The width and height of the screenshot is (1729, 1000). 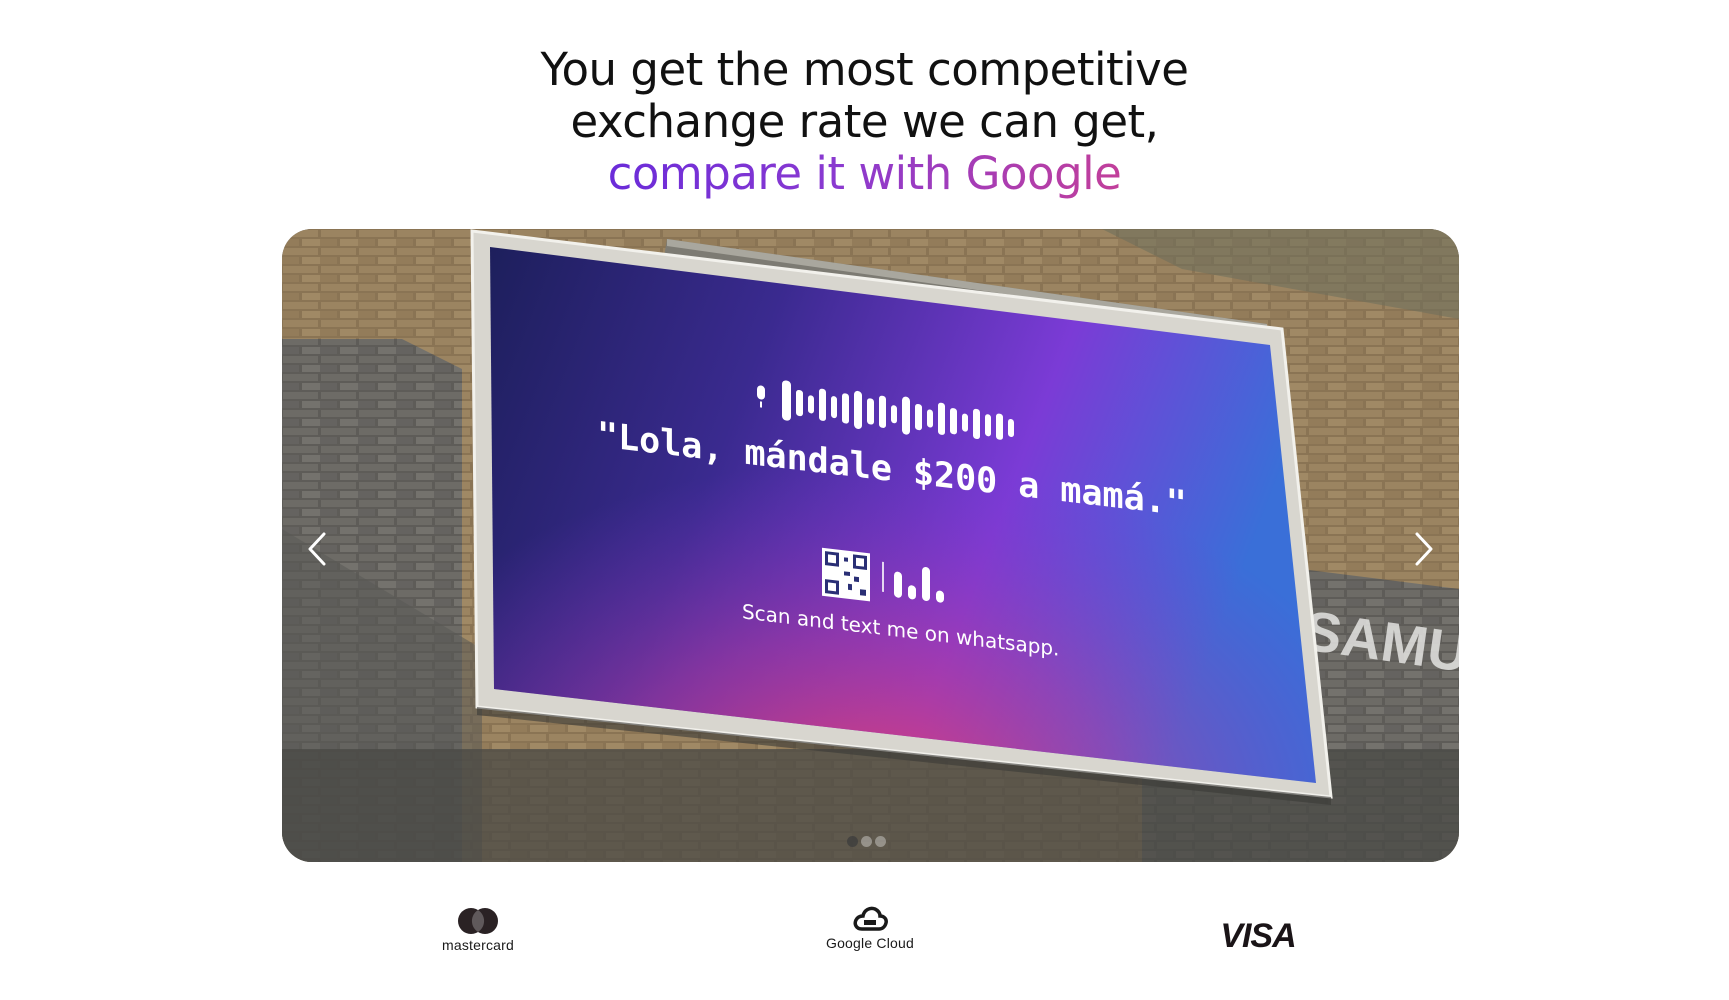 I want to click on carousel-prev-button, so click(x=317, y=549).